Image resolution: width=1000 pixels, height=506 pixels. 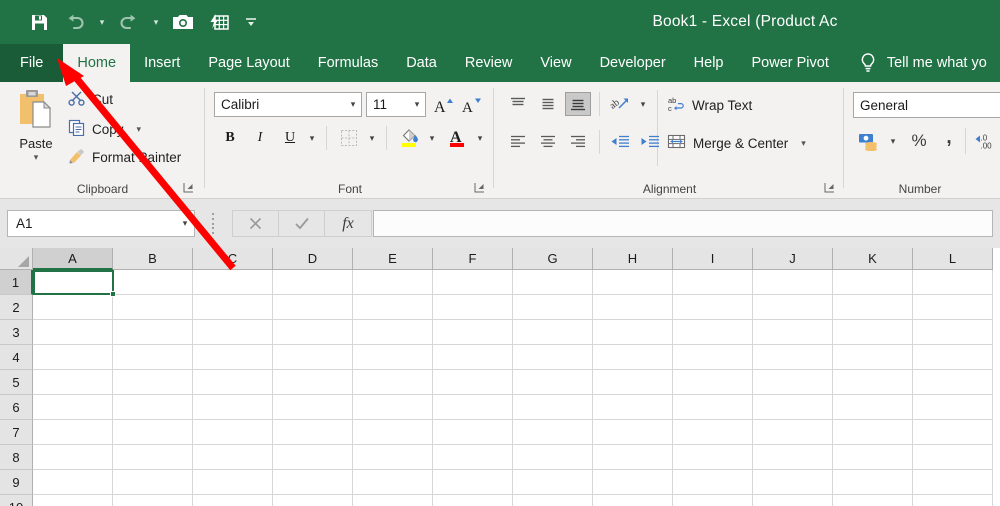 What do you see at coordinates (713, 407) in the screenshot?
I see `cell-I6` at bounding box center [713, 407].